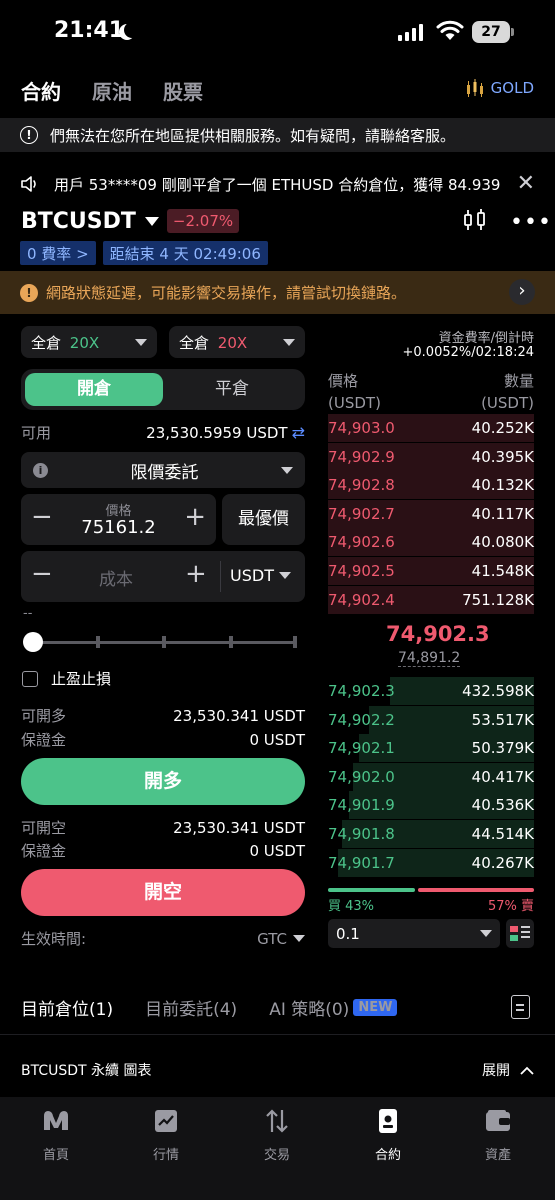  Describe the element at coordinates (431, 862) in the screenshot. I see `bid-row: 74,901.7 40.267K` at that location.